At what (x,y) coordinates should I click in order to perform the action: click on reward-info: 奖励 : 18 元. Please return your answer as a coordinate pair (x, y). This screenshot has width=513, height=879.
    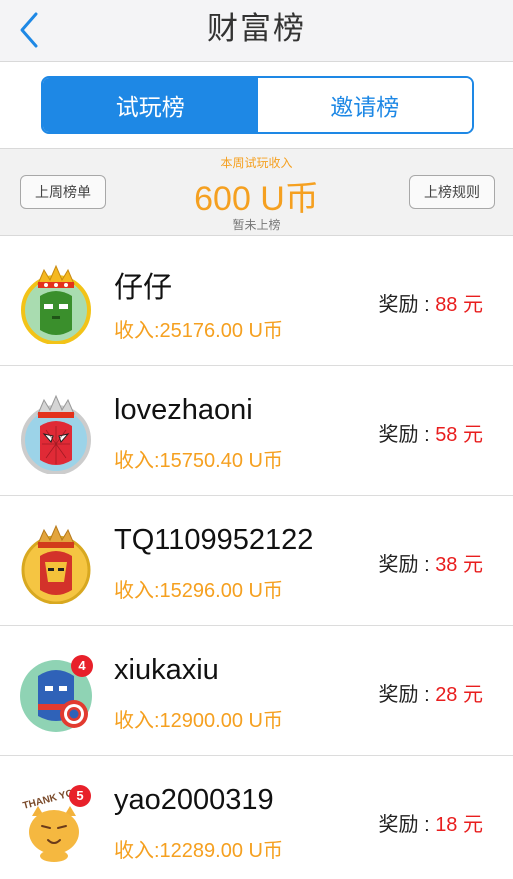
    Looking at the image, I should click on (431, 822).